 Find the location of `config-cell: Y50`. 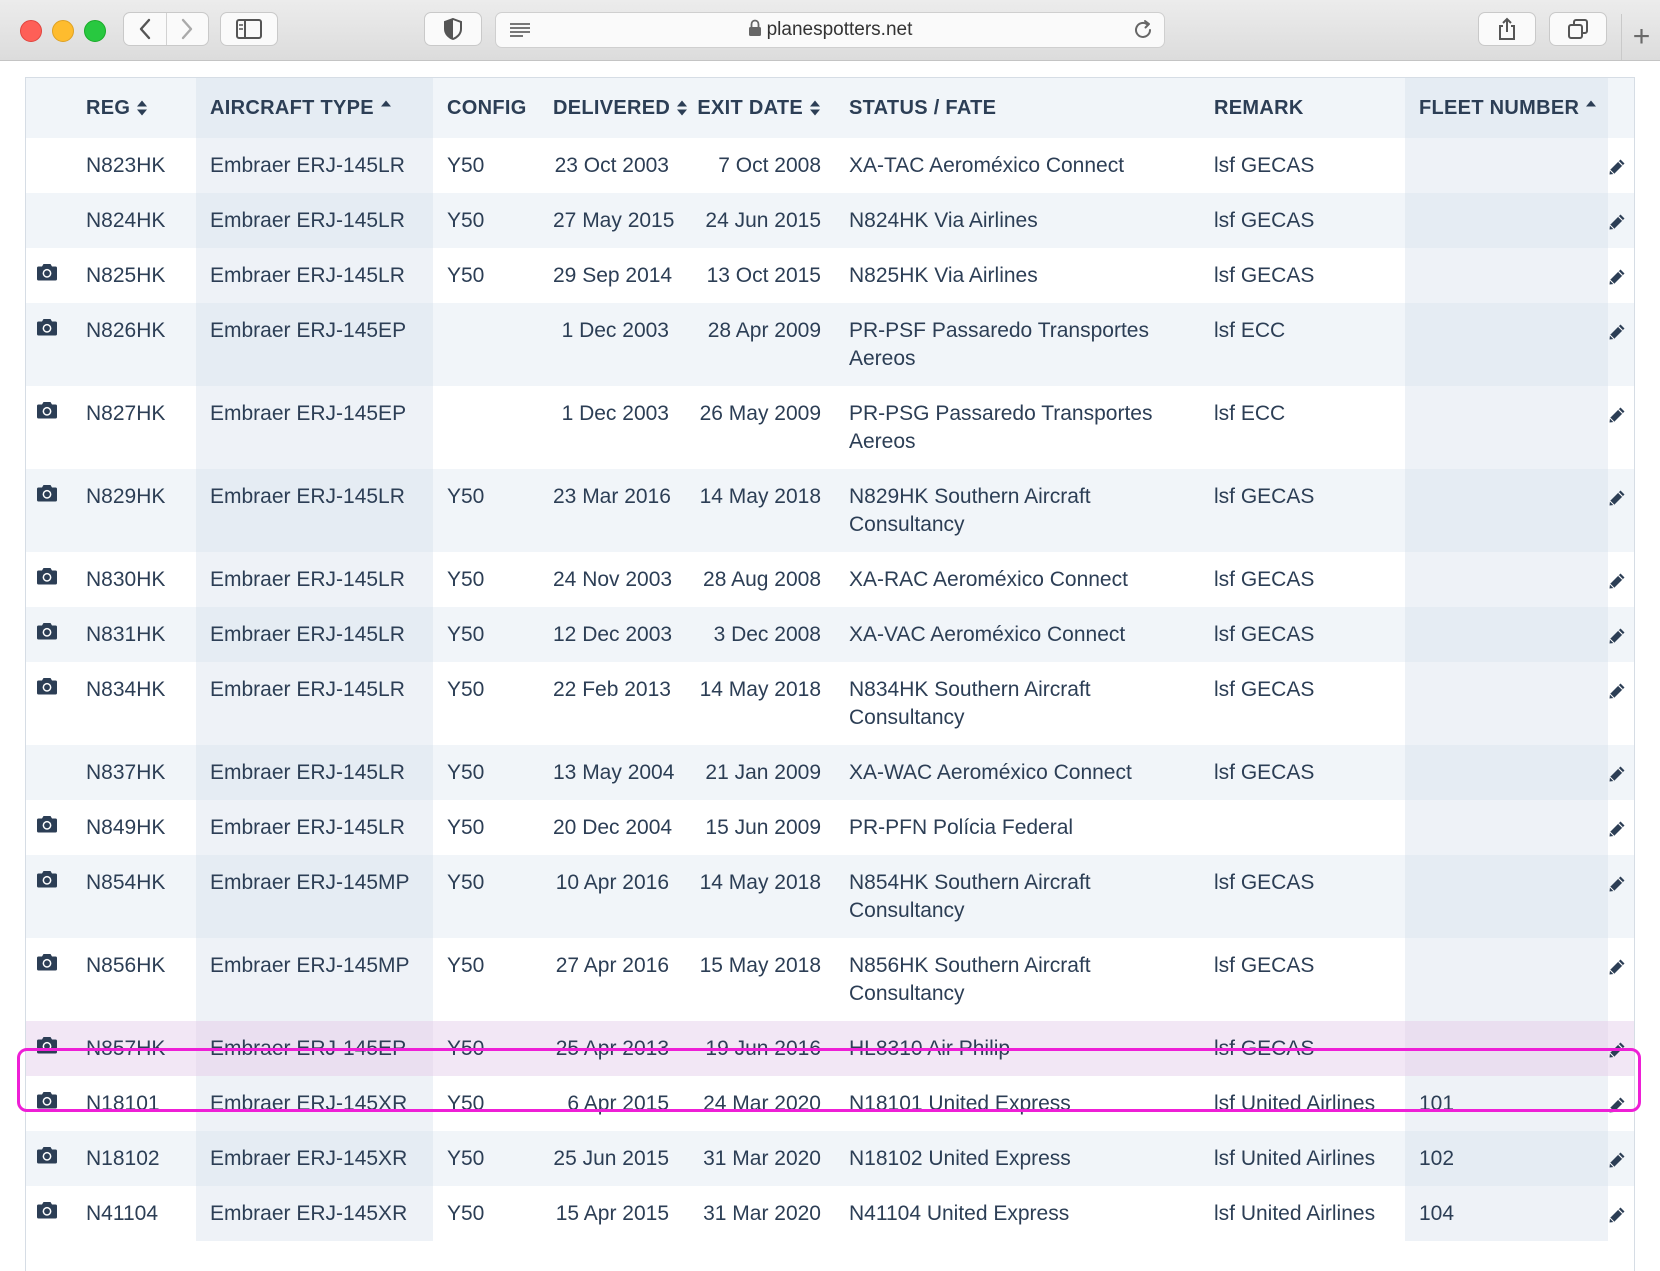

config-cell: Y50 is located at coordinates (486, 703).